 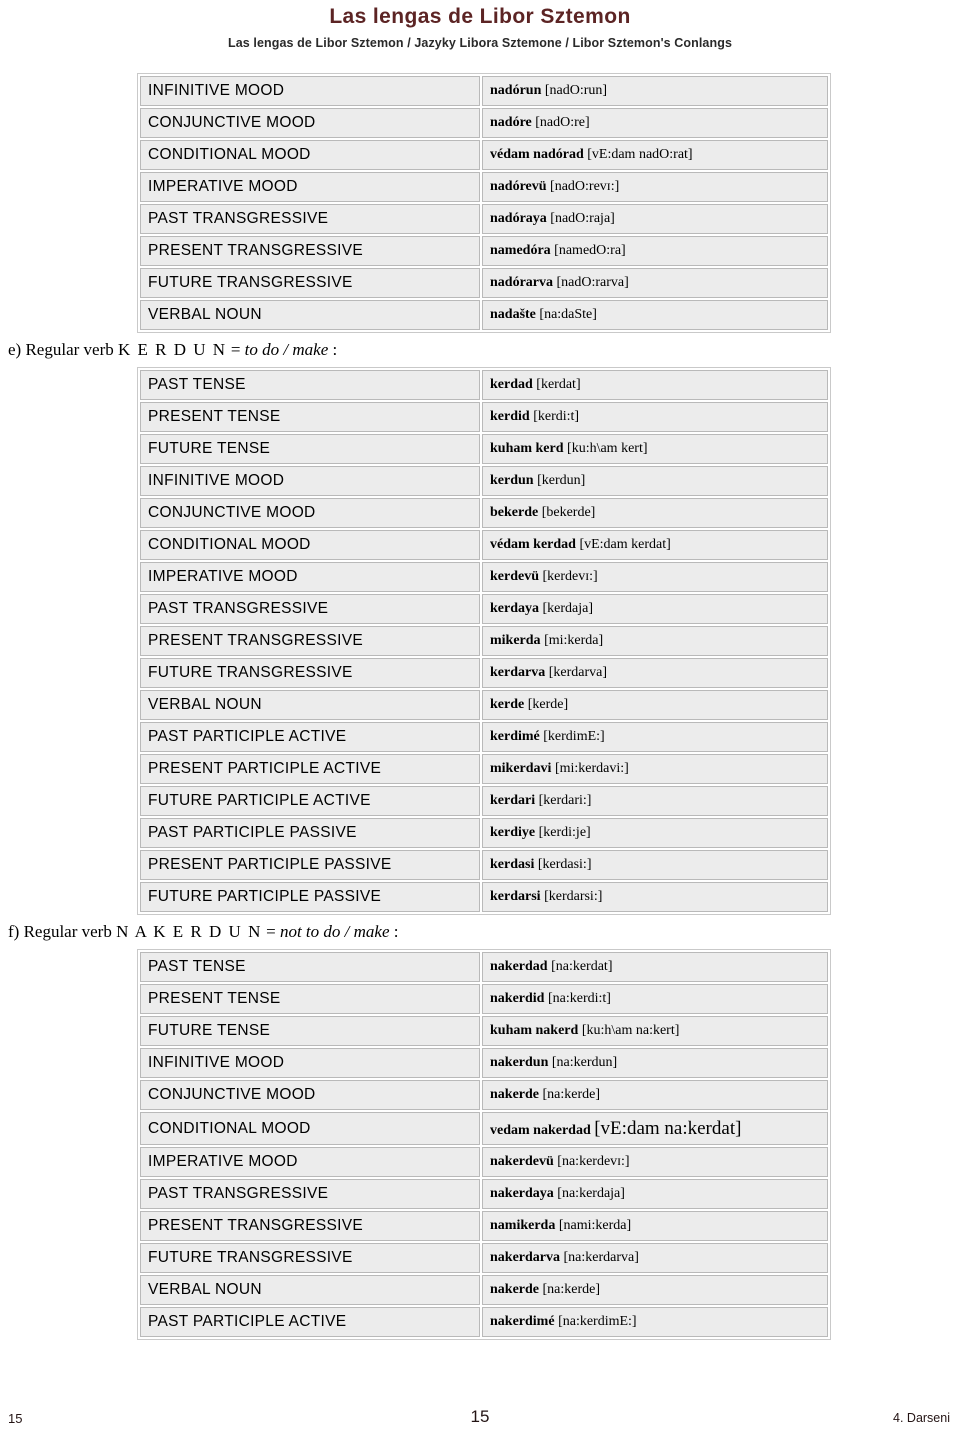 What do you see at coordinates (537, 155) in the screenshot?
I see `conjugated-word: védam nadórad` at bounding box center [537, 155].